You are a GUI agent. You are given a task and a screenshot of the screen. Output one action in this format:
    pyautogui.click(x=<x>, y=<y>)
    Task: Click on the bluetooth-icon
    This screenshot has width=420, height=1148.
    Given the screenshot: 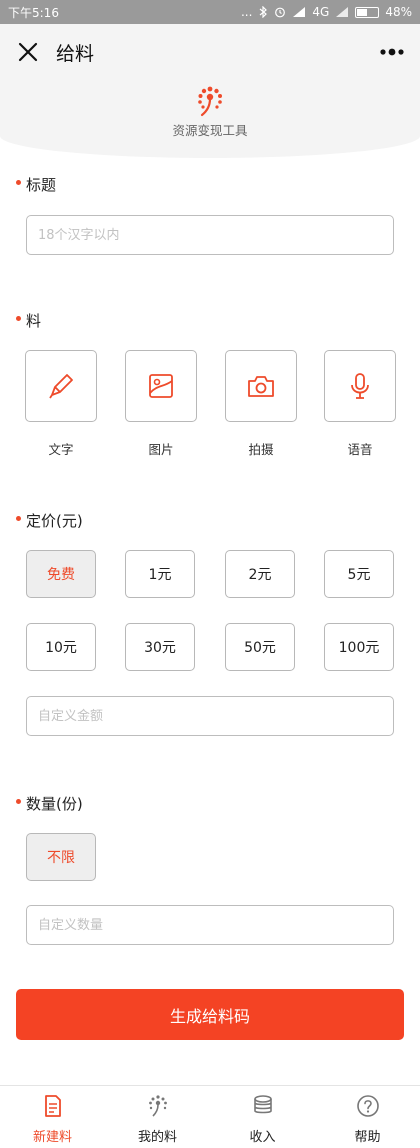 What is the action you would take?
    pyautogui.click(x=264, y=12)
    